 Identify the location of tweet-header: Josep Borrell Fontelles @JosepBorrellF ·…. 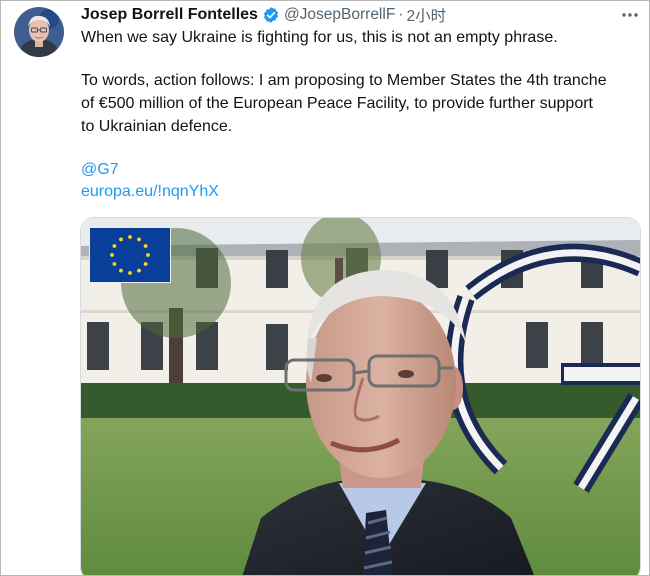
(263, 15).